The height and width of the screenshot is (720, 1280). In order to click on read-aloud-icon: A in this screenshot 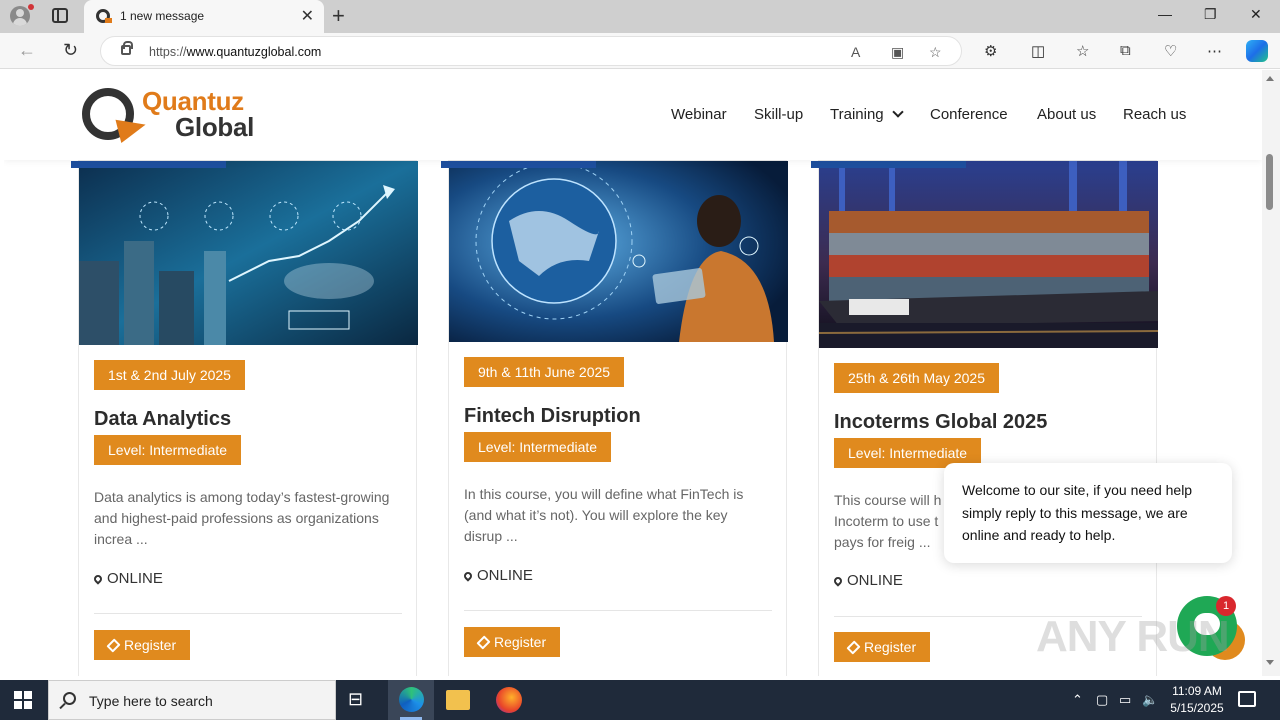, I will do `click(855, 52)`.